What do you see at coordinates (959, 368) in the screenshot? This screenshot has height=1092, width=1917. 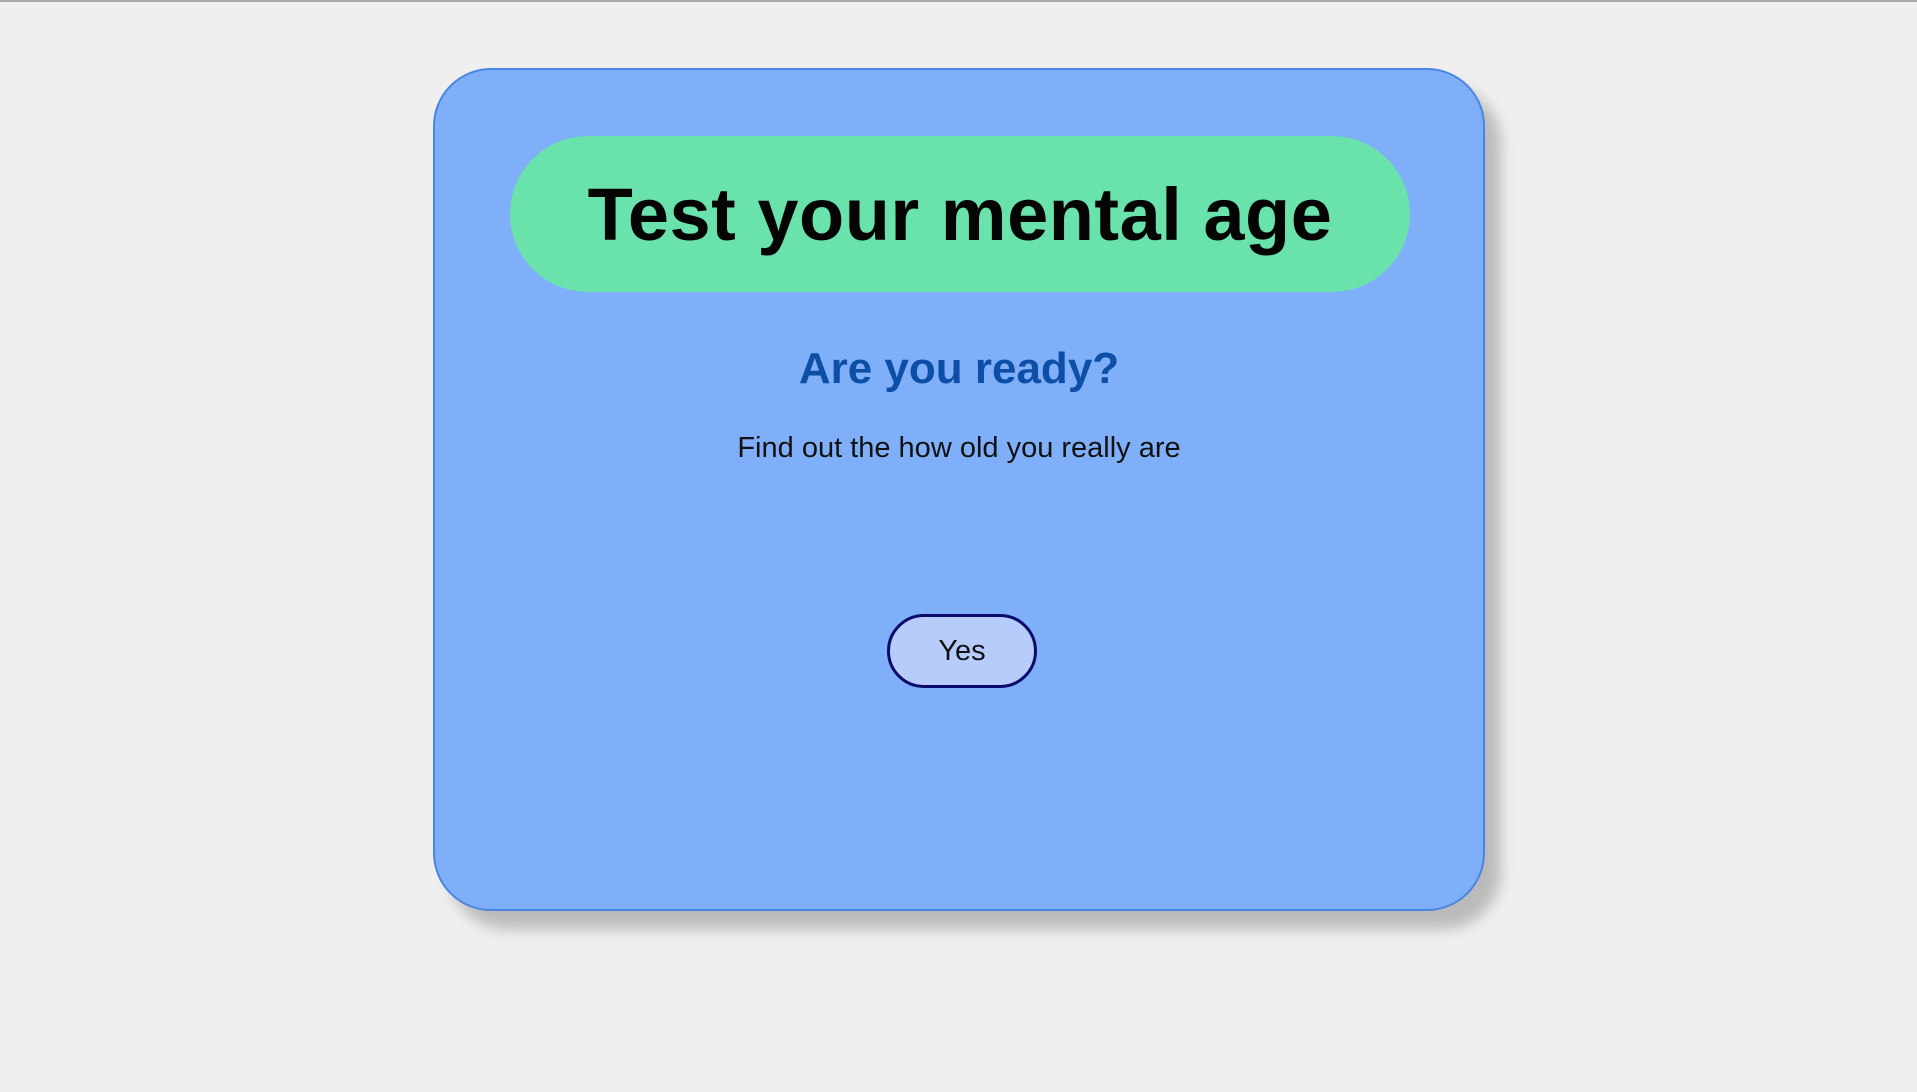 I see `ready-heading: Are you ready?` at bounding box center [959, 368].